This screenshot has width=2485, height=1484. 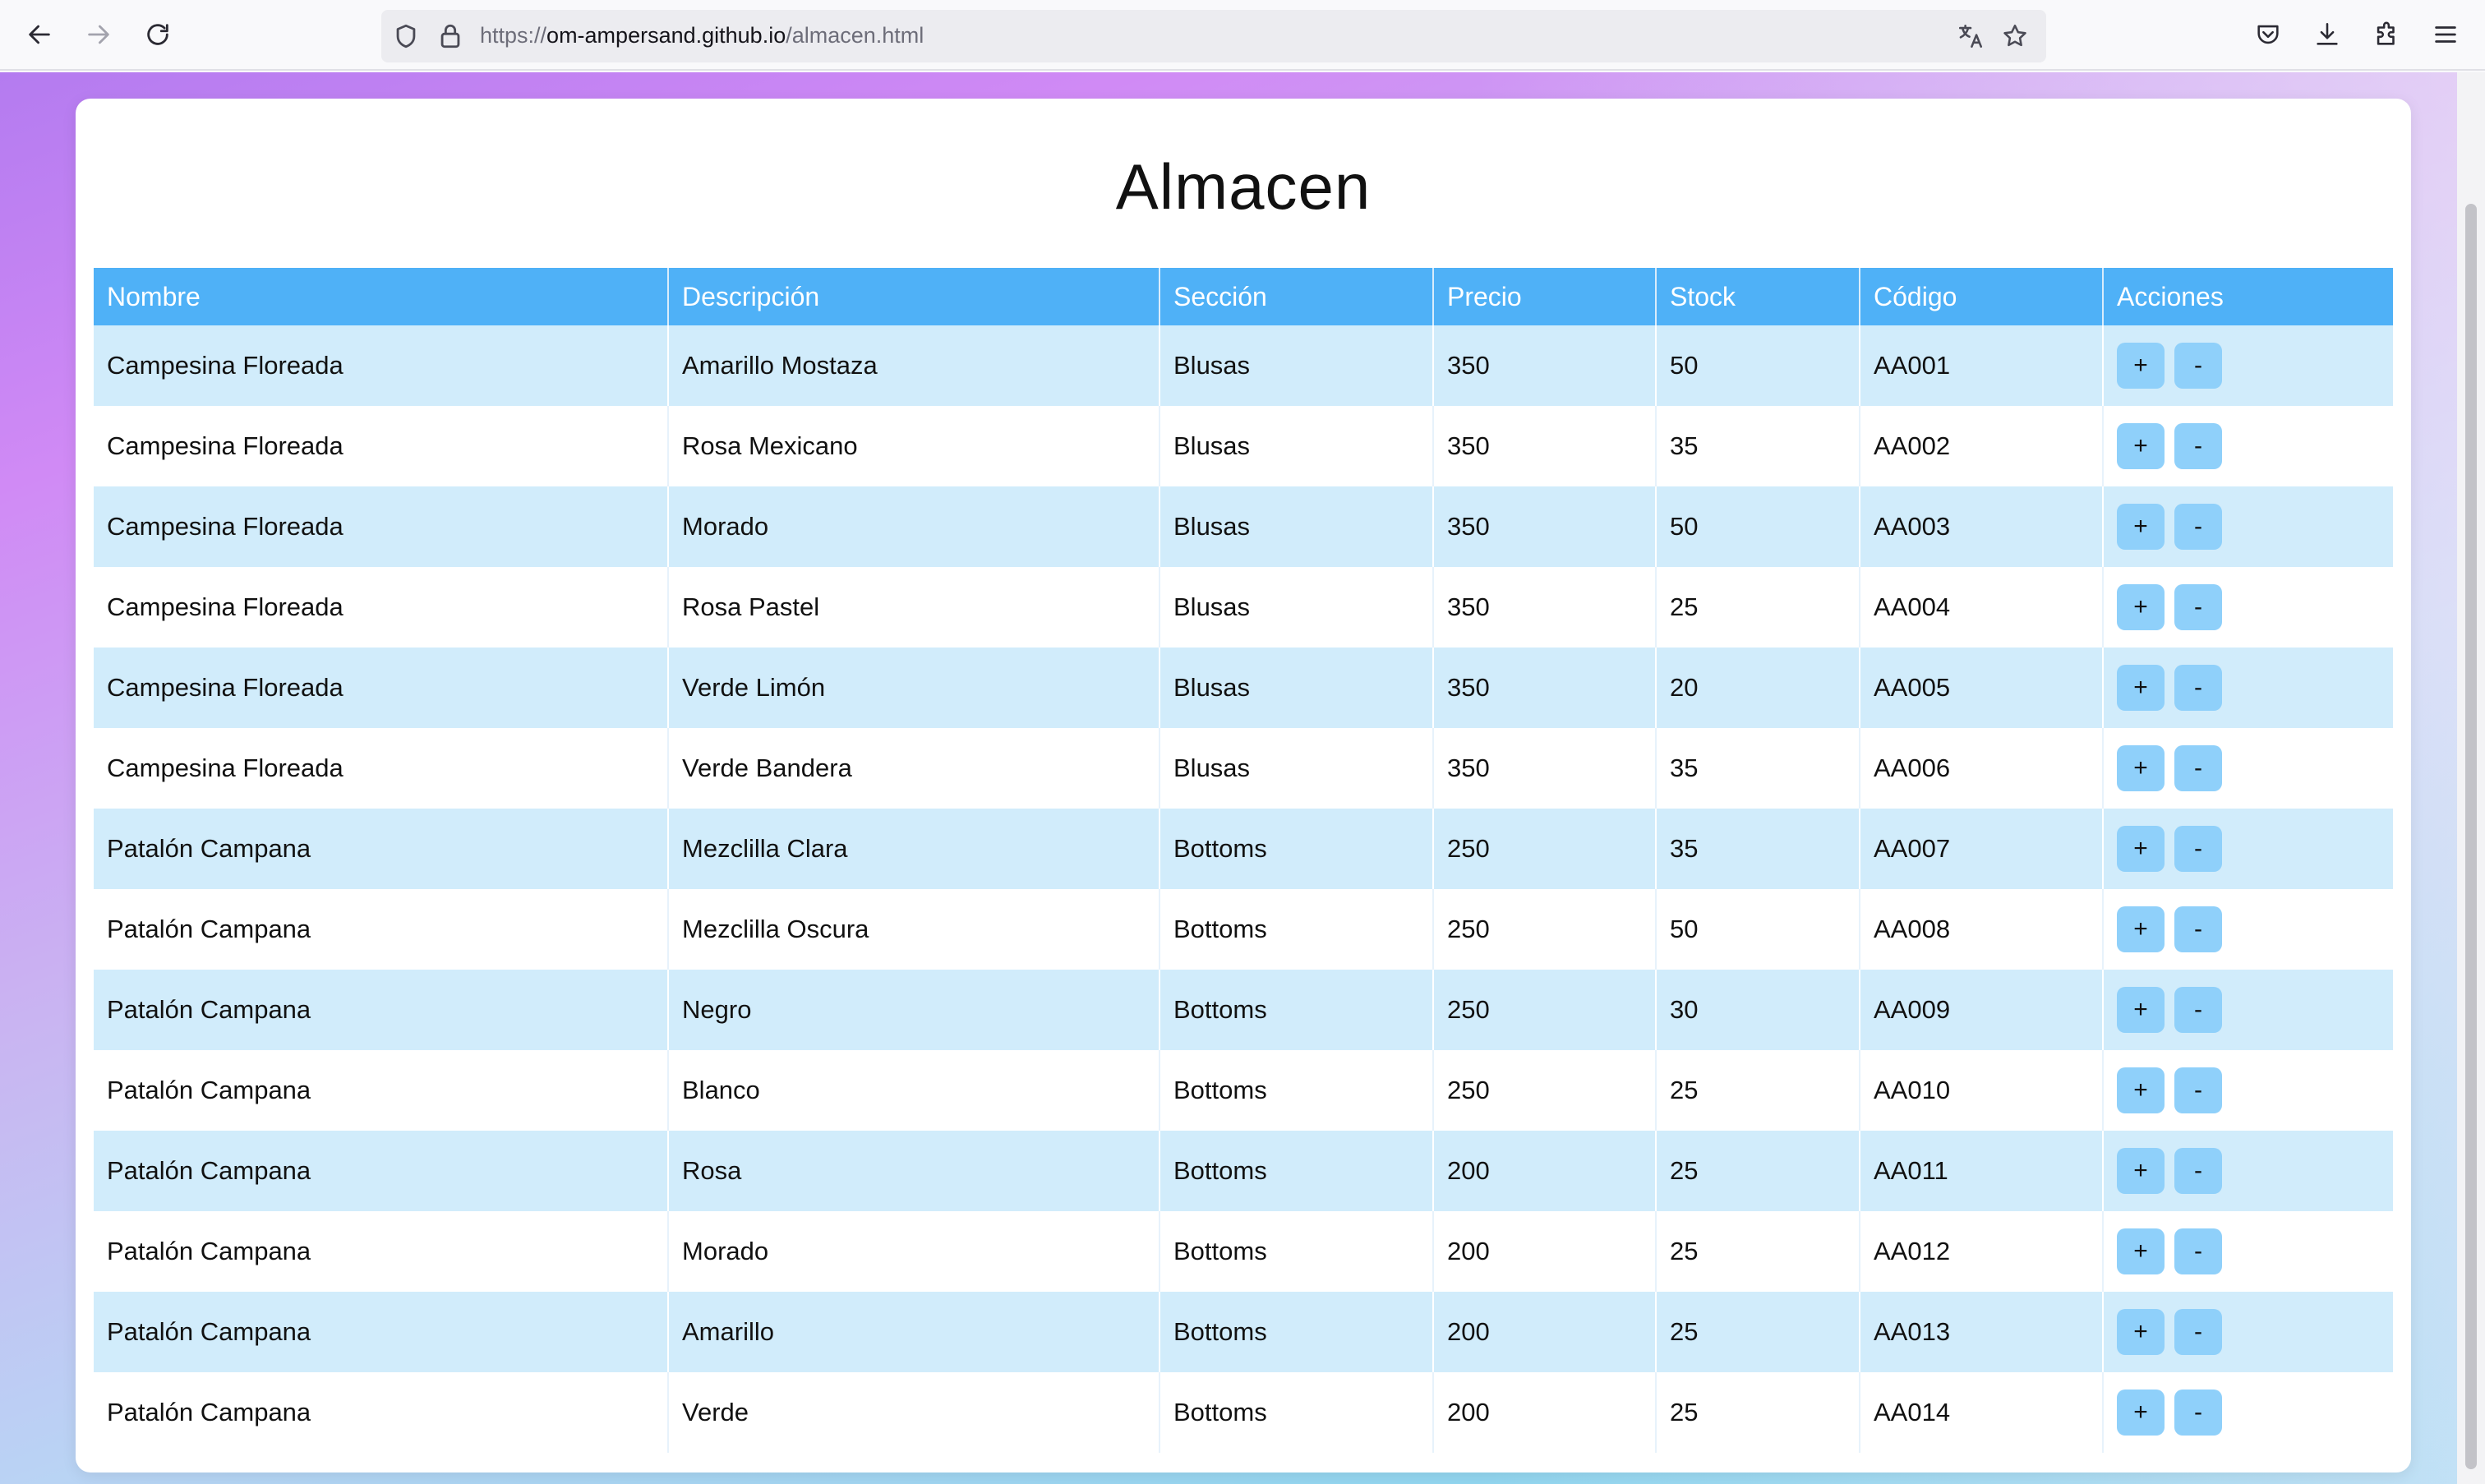 What do you see at coordinates (1981, 1413) in the screenshot?
I see `cell-codigo: AA014` at bounding box center [1981, 1413].